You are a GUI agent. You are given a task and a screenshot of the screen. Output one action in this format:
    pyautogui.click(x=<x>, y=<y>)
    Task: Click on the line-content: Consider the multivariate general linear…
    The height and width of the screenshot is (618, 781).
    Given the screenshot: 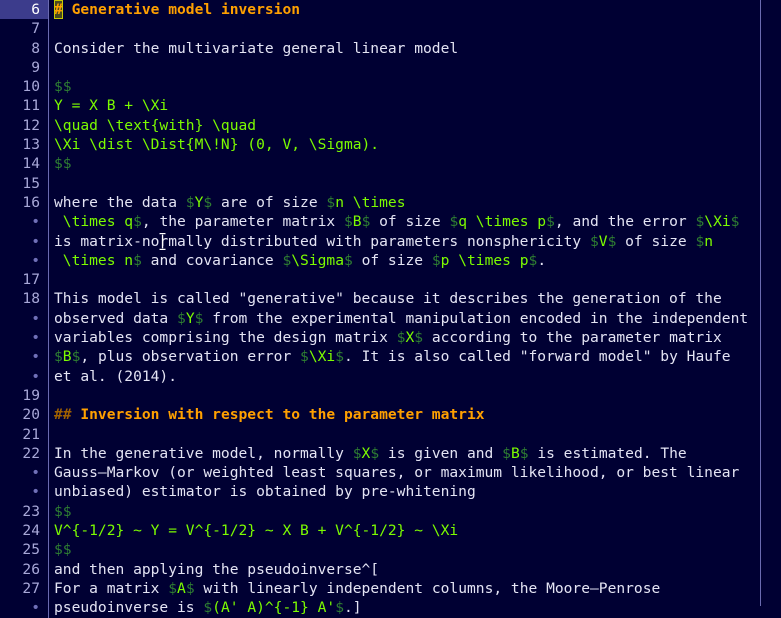 What is the action you would take?
    pyautogui.click(x=415, y=48)
    